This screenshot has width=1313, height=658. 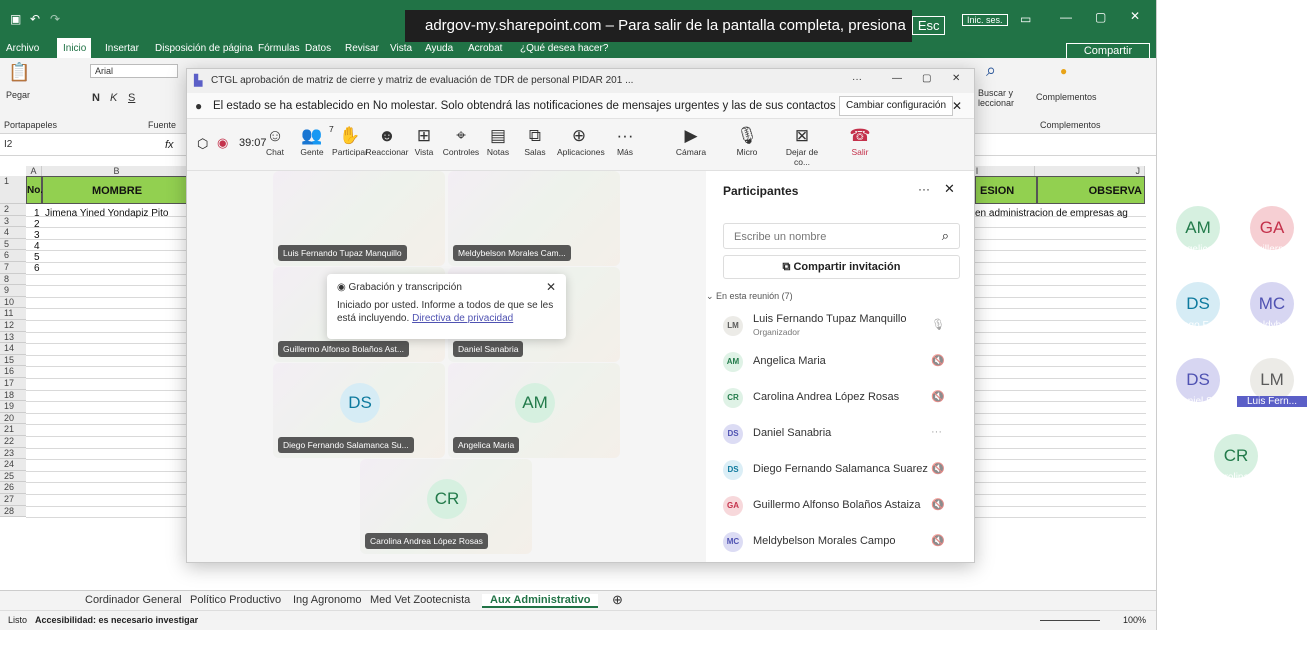 I want to click on toolbar-button-micro: 🎙 Micro, so click(x=747, y=141).